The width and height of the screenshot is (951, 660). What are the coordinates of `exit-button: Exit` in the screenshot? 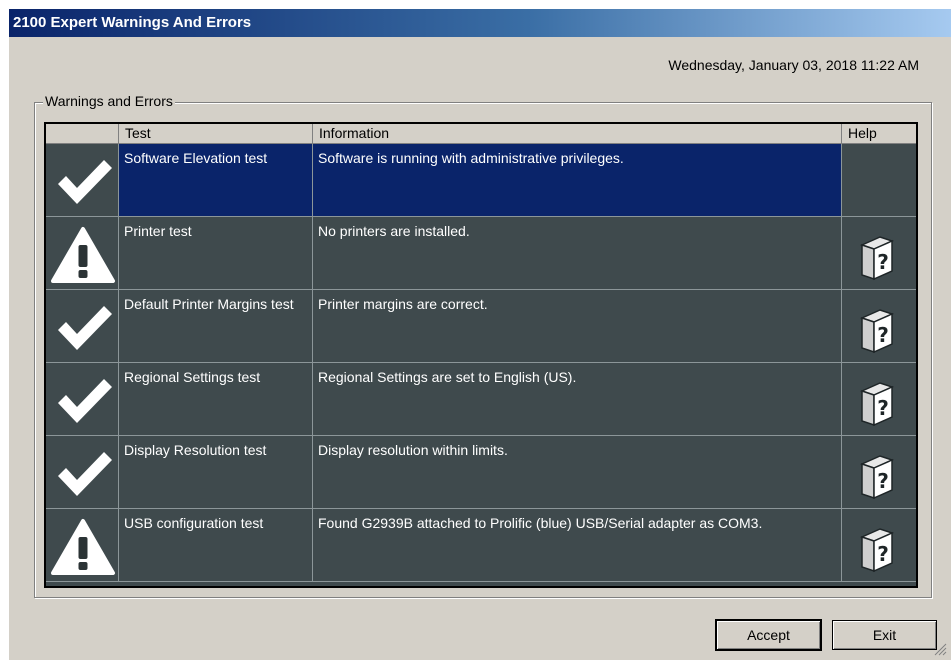 It's located at (884, 635).